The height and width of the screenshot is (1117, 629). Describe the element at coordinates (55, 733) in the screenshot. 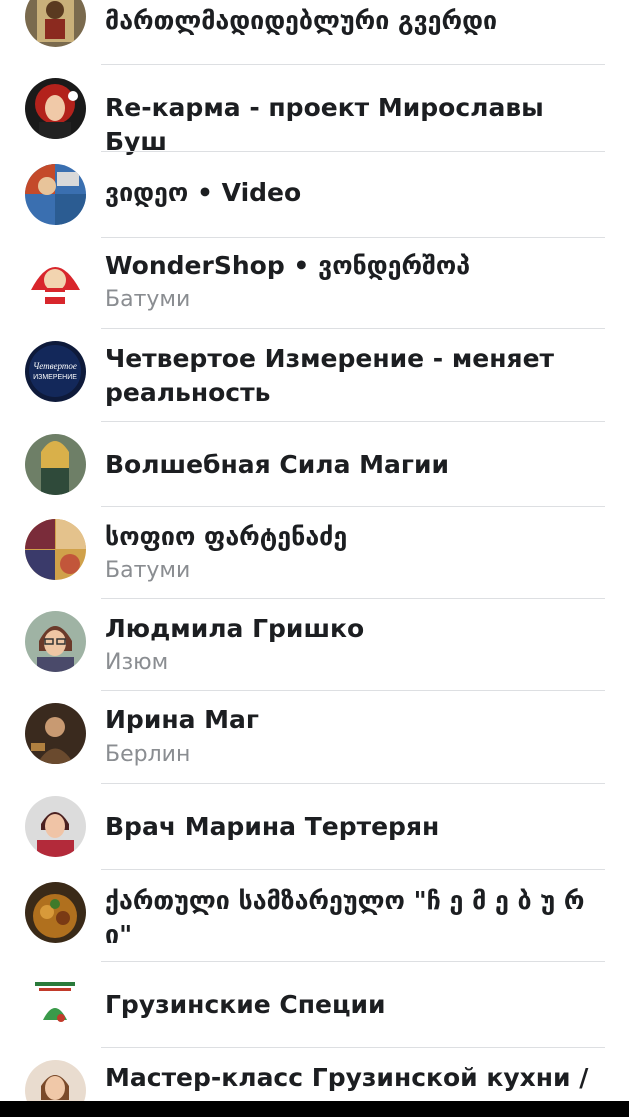

I see `dark-portrait-avatar` at that location.